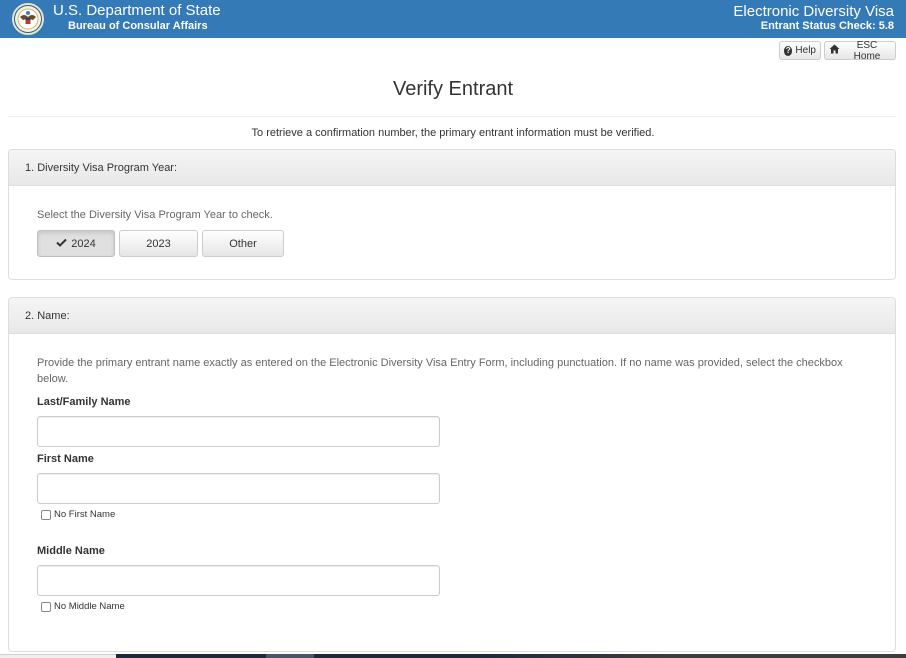 This screenshot has height=658, width=906. Describe the element at coordinates (46, 606) in the screenshot. I see `no-middle-name-checkbox` at that location.